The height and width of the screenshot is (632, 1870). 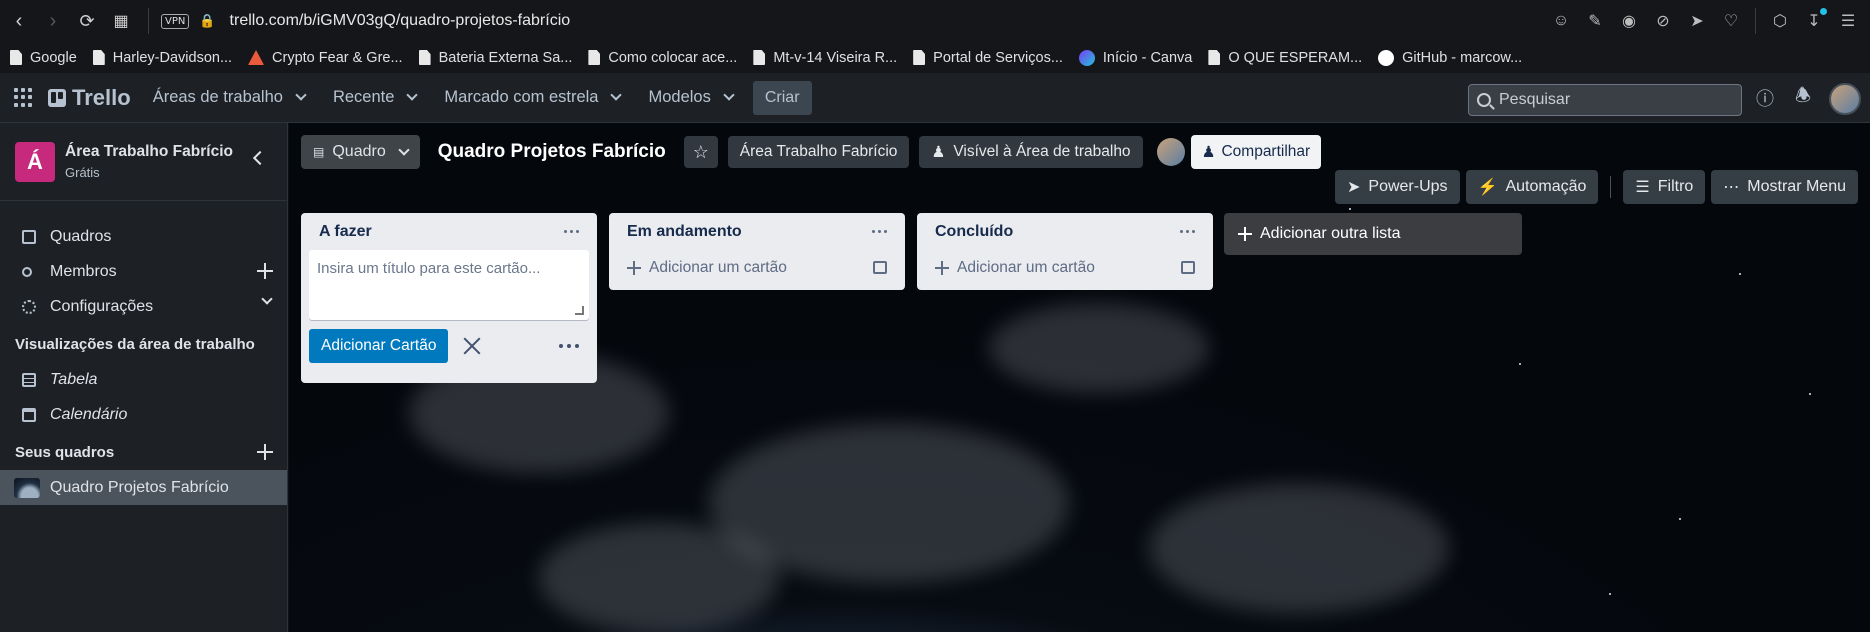 What do you see at coordinates (143, 487) in the screenshot?
I see `sidebar-board-item: Quadro Projetos Fabrício` at bounding box center [143, 487].